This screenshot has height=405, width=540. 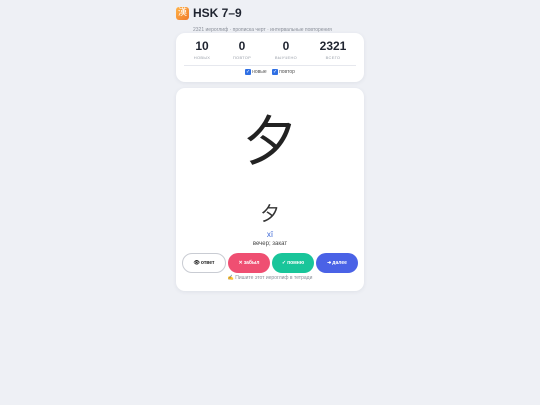 I want to click on filter-review: ✓ повтор, so click(x=283, y=72).